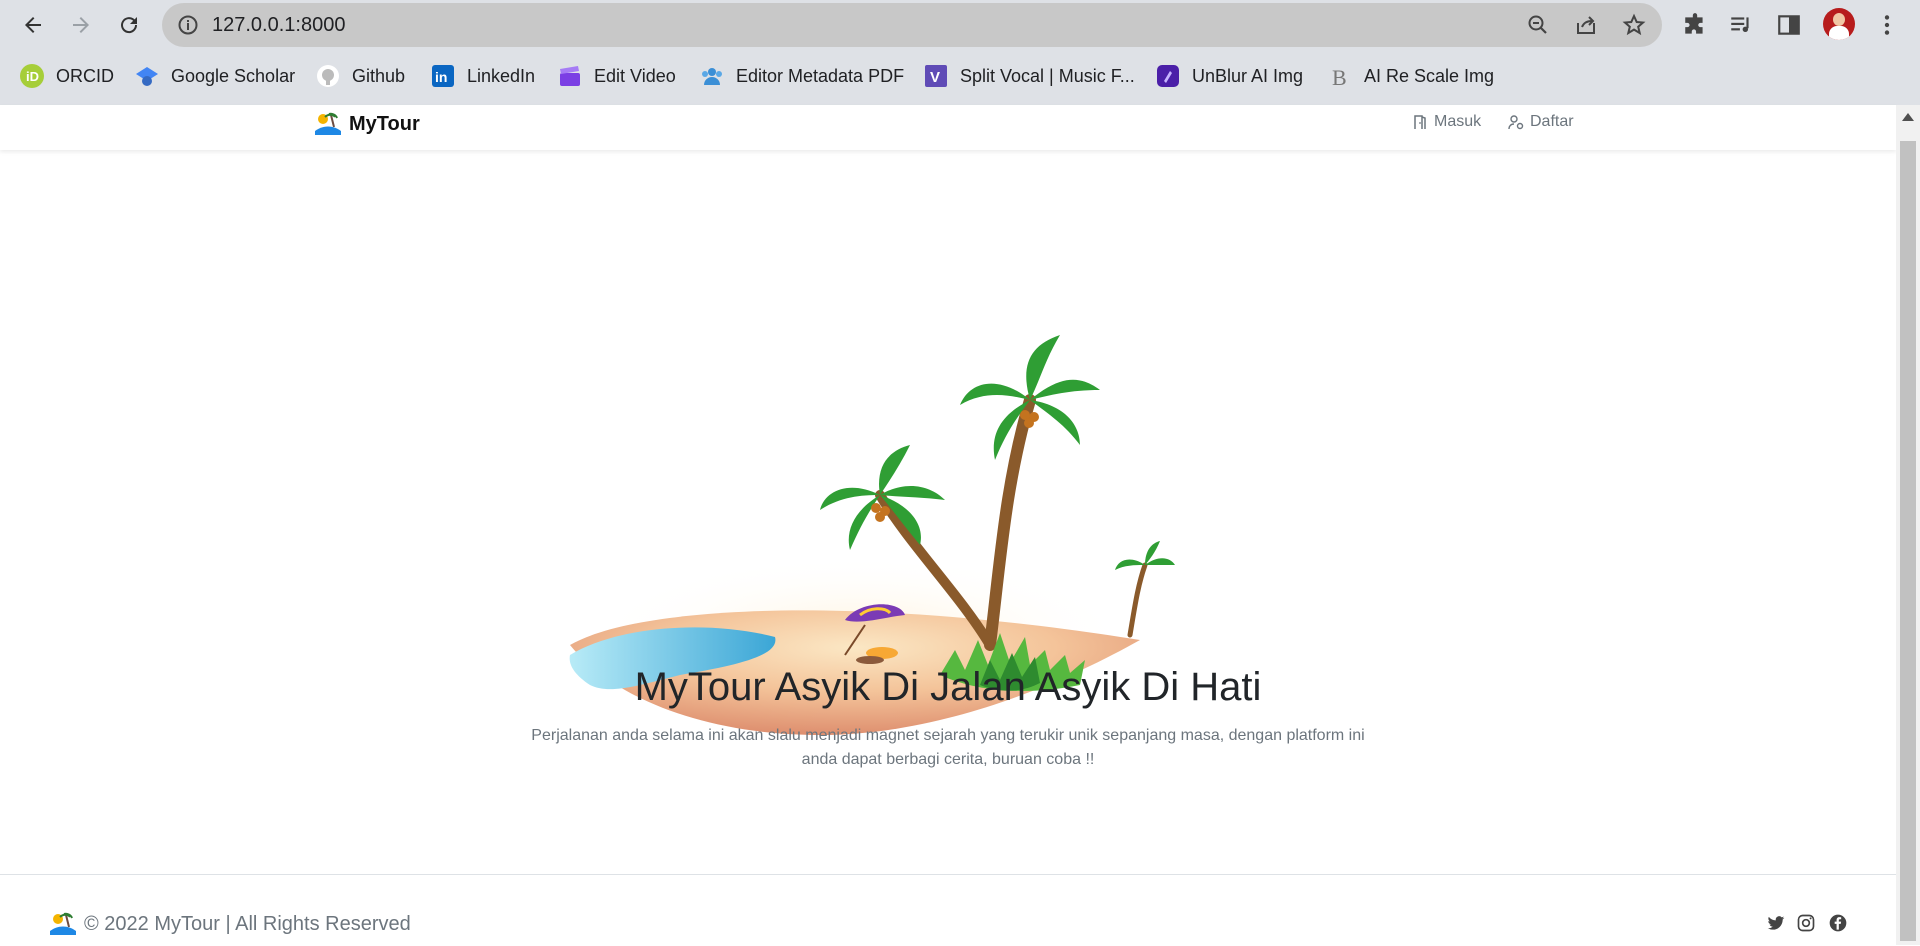  I want to click on address-bar: 127.0.0.1:8000, so click(912, 25).